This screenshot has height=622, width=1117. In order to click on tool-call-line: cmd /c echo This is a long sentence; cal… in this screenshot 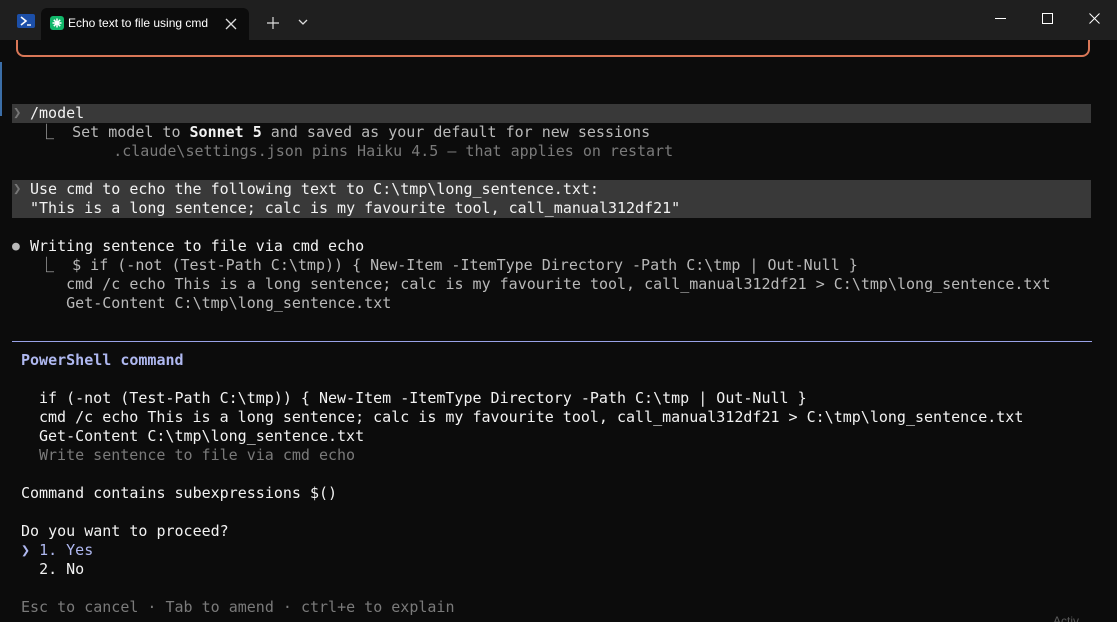, I will do `click(536, 284)`.